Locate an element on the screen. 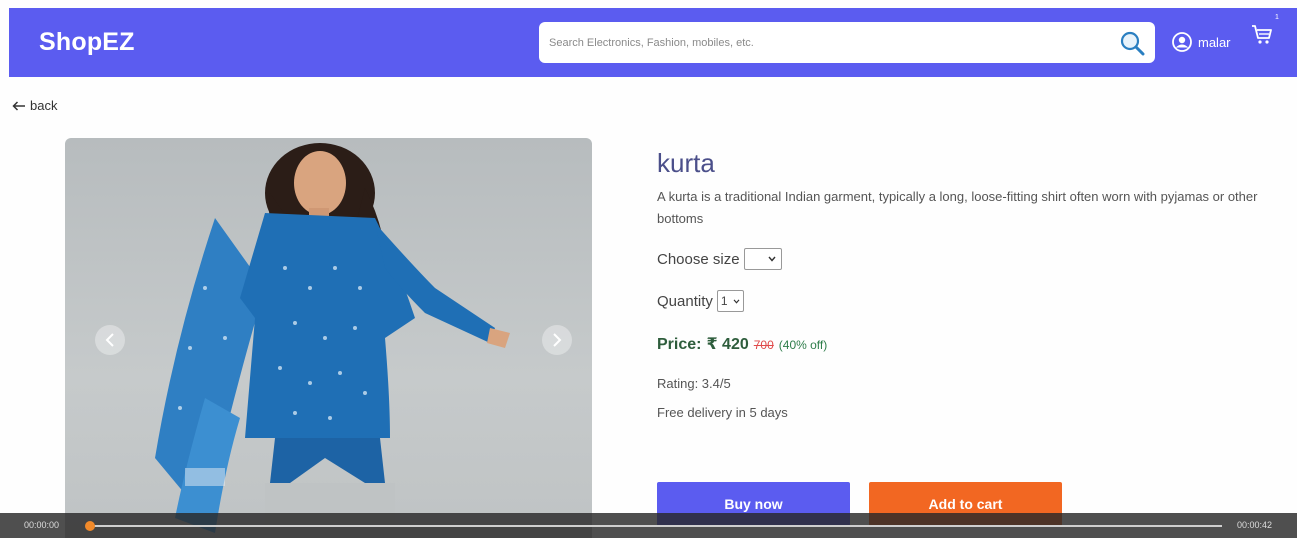  search-box is located at coordinates (847, 42).